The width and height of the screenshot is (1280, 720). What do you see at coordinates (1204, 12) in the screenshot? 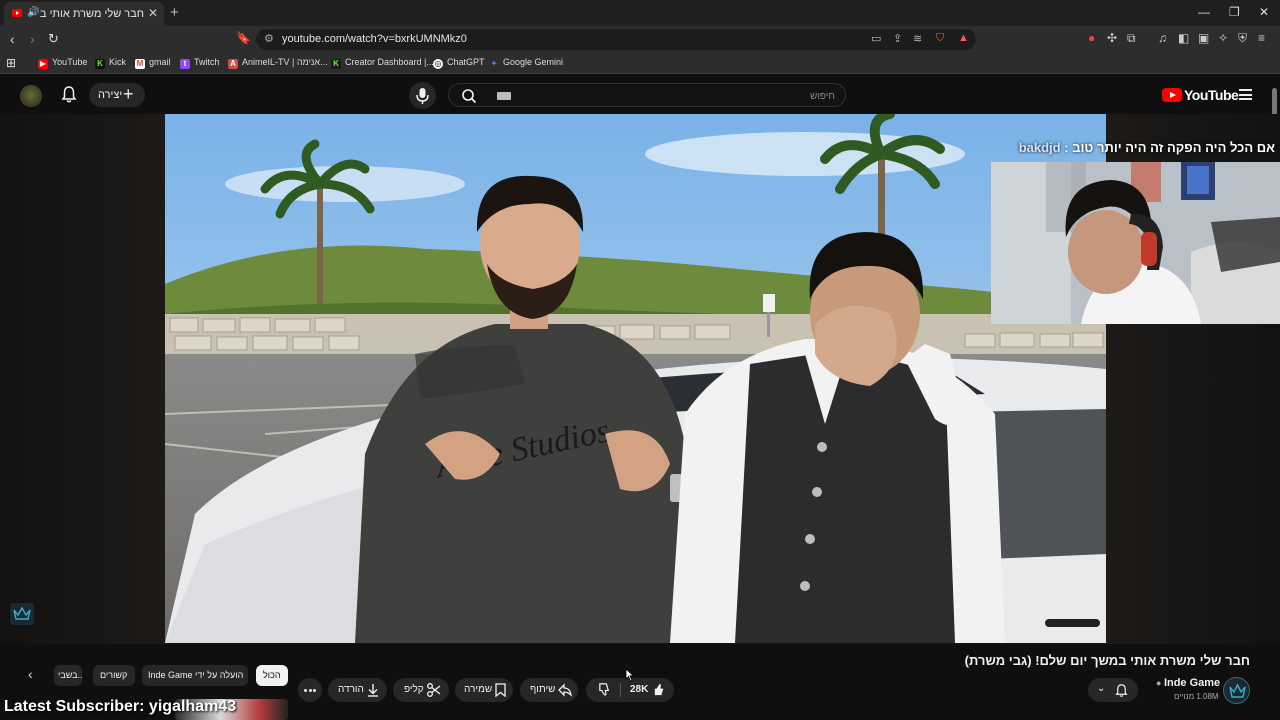
I see `minimize-icon: —` at bounding box center [1204, 12].